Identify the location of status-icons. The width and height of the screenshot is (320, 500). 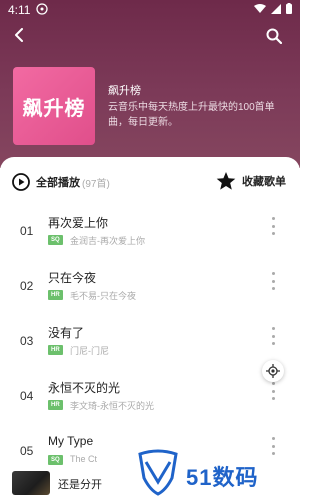
(273, 8).